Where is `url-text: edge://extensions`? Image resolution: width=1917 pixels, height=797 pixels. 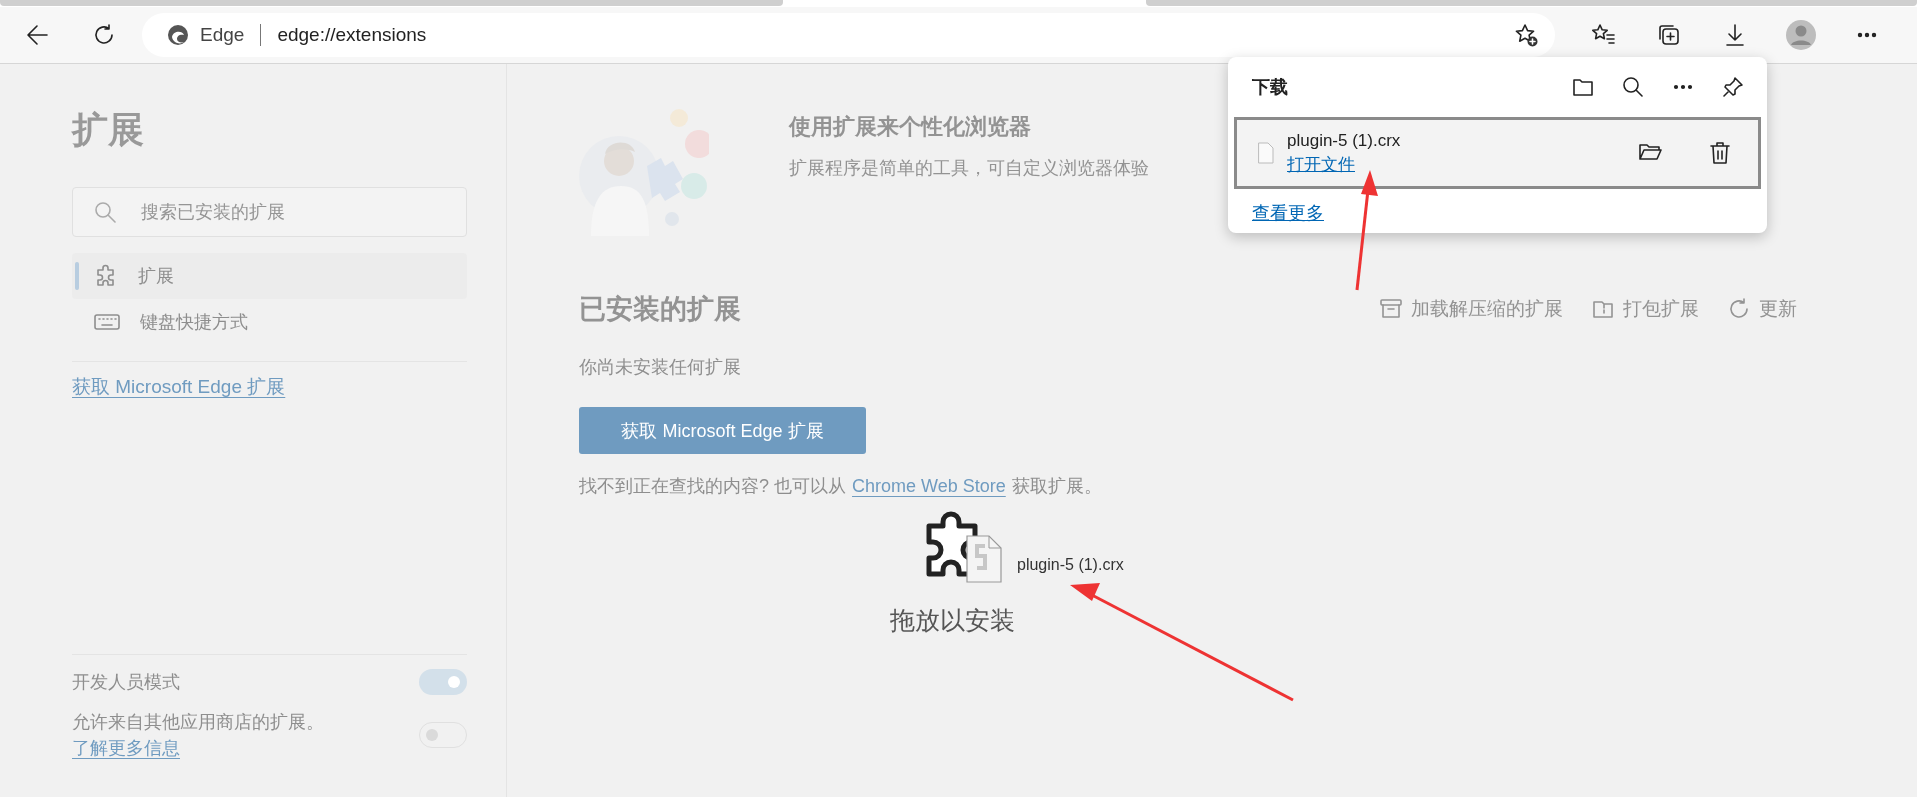 url-text: edge://extensions is located at coordinates (895, 35).